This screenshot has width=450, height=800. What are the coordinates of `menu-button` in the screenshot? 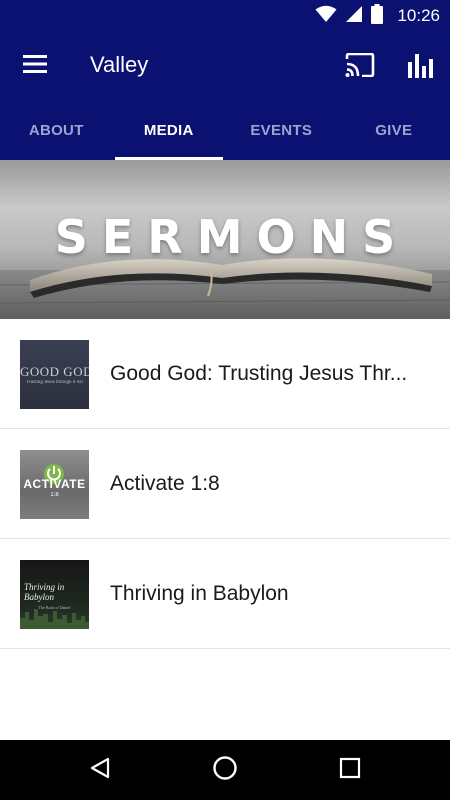 It's located at (35, 66).